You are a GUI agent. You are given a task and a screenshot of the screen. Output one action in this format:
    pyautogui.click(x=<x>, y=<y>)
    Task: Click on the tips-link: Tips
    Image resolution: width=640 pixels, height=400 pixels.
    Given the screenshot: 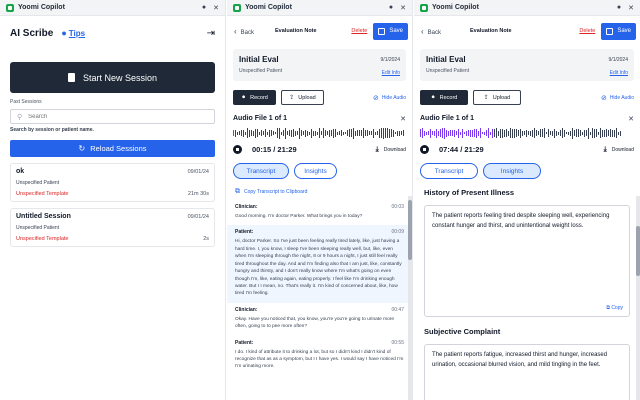 What is the action you would take?
    pyautogui.click(x=77, y=33)
    